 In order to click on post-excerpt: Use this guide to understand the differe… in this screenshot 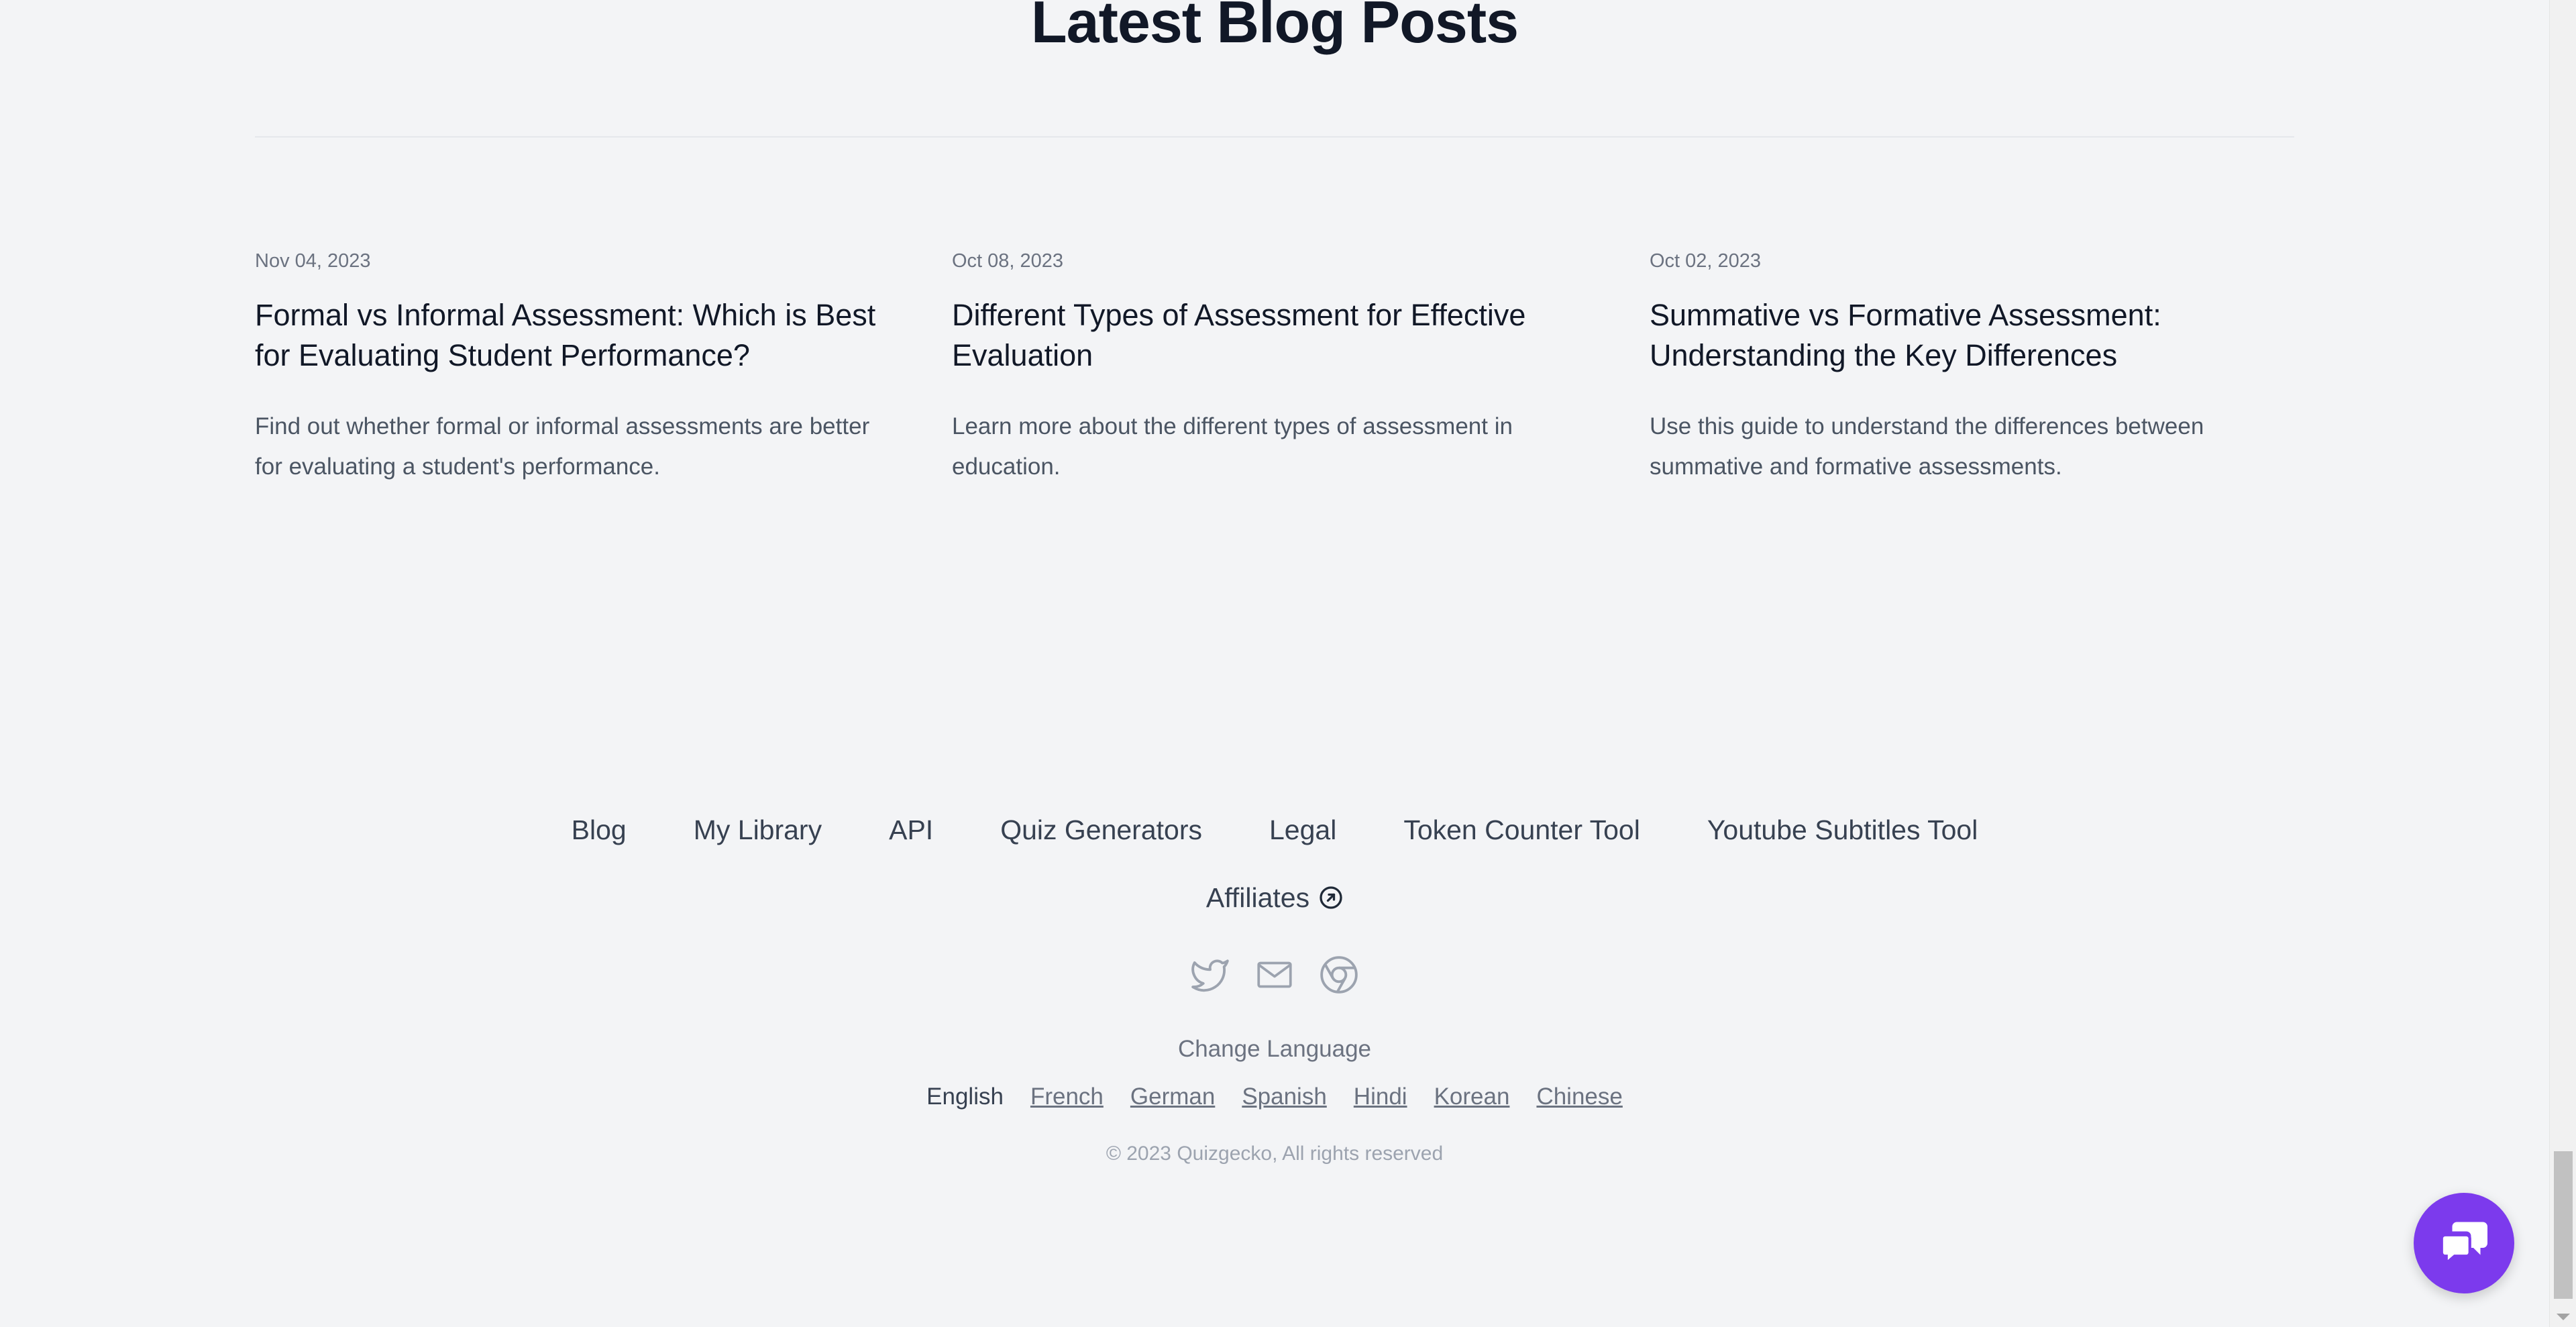, I will do `click(1927, 447)`.